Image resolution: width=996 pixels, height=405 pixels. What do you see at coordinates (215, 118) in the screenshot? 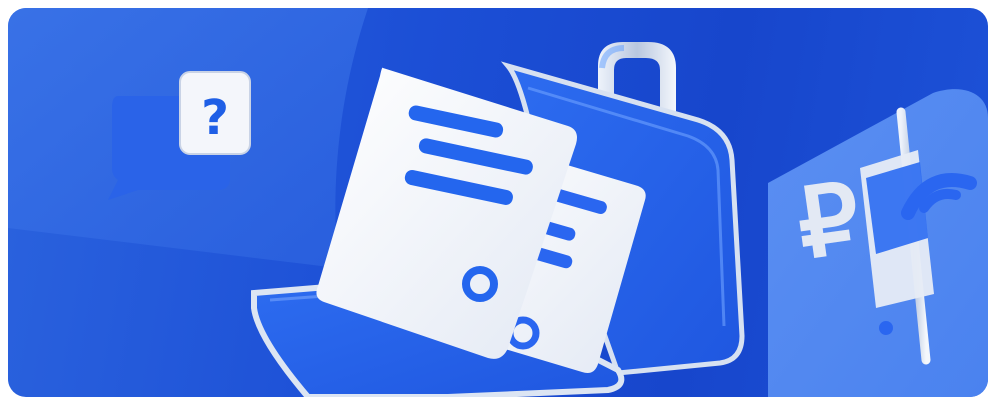
I see `question-glyph: ?` at bounding box center [215, 118].